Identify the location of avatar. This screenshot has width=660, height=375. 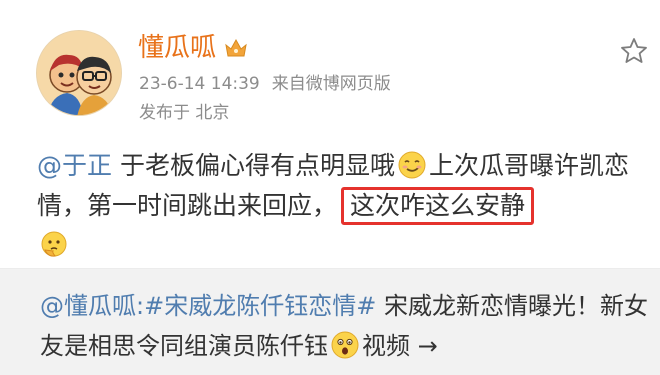
(79, 73).